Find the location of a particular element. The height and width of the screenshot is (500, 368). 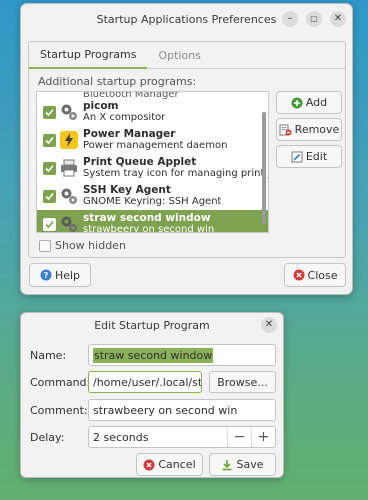

edit-icon is located at coordinates (297, 156).